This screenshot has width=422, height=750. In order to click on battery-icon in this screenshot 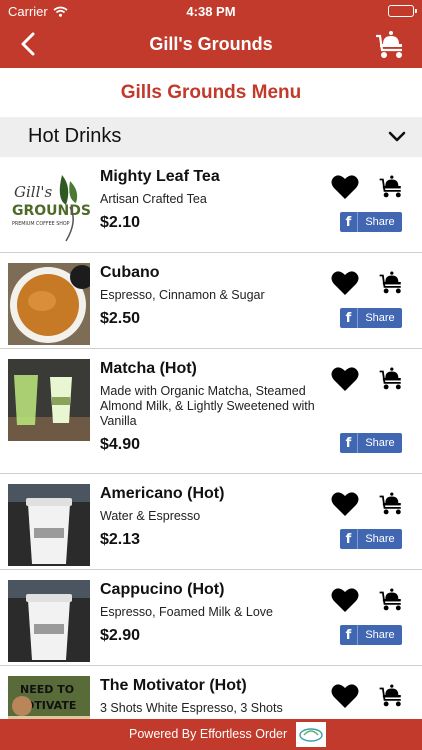, I will do `click(402, 11)`.